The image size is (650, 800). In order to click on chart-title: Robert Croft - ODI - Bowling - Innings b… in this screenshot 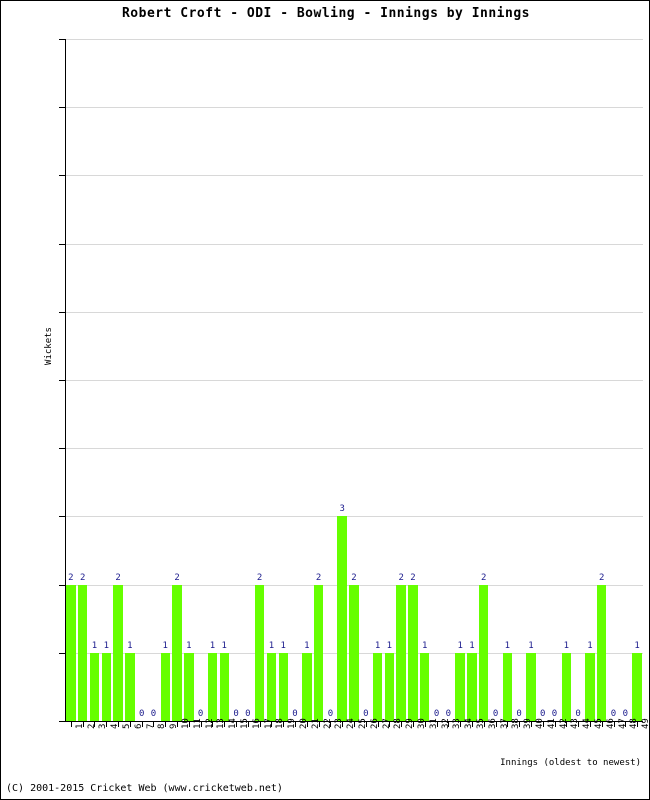, I will do `click(325, 13)`.